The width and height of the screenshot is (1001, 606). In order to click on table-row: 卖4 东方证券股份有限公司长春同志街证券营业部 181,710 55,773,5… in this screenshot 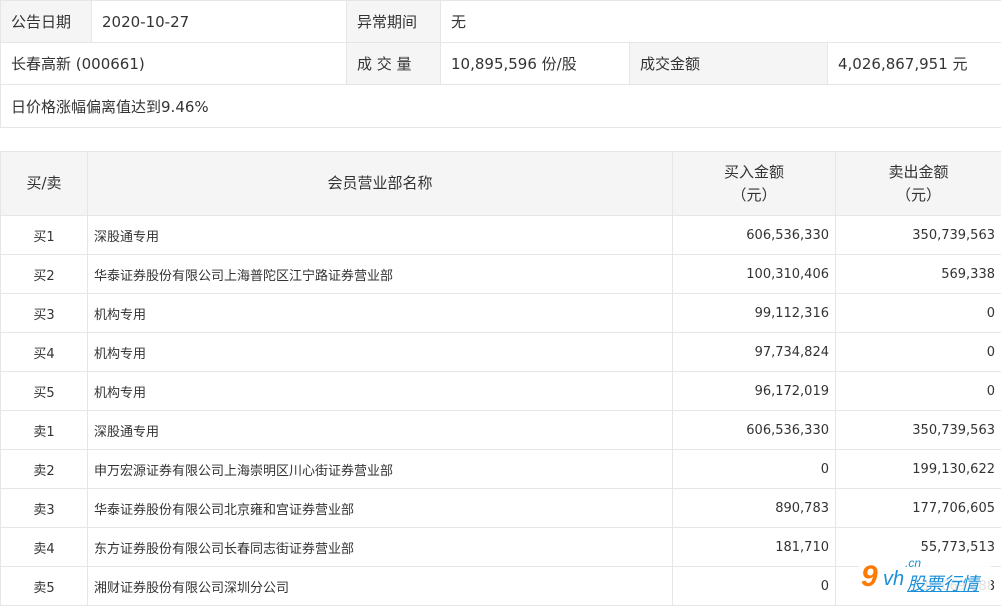, I will do `click(501, 547)`.